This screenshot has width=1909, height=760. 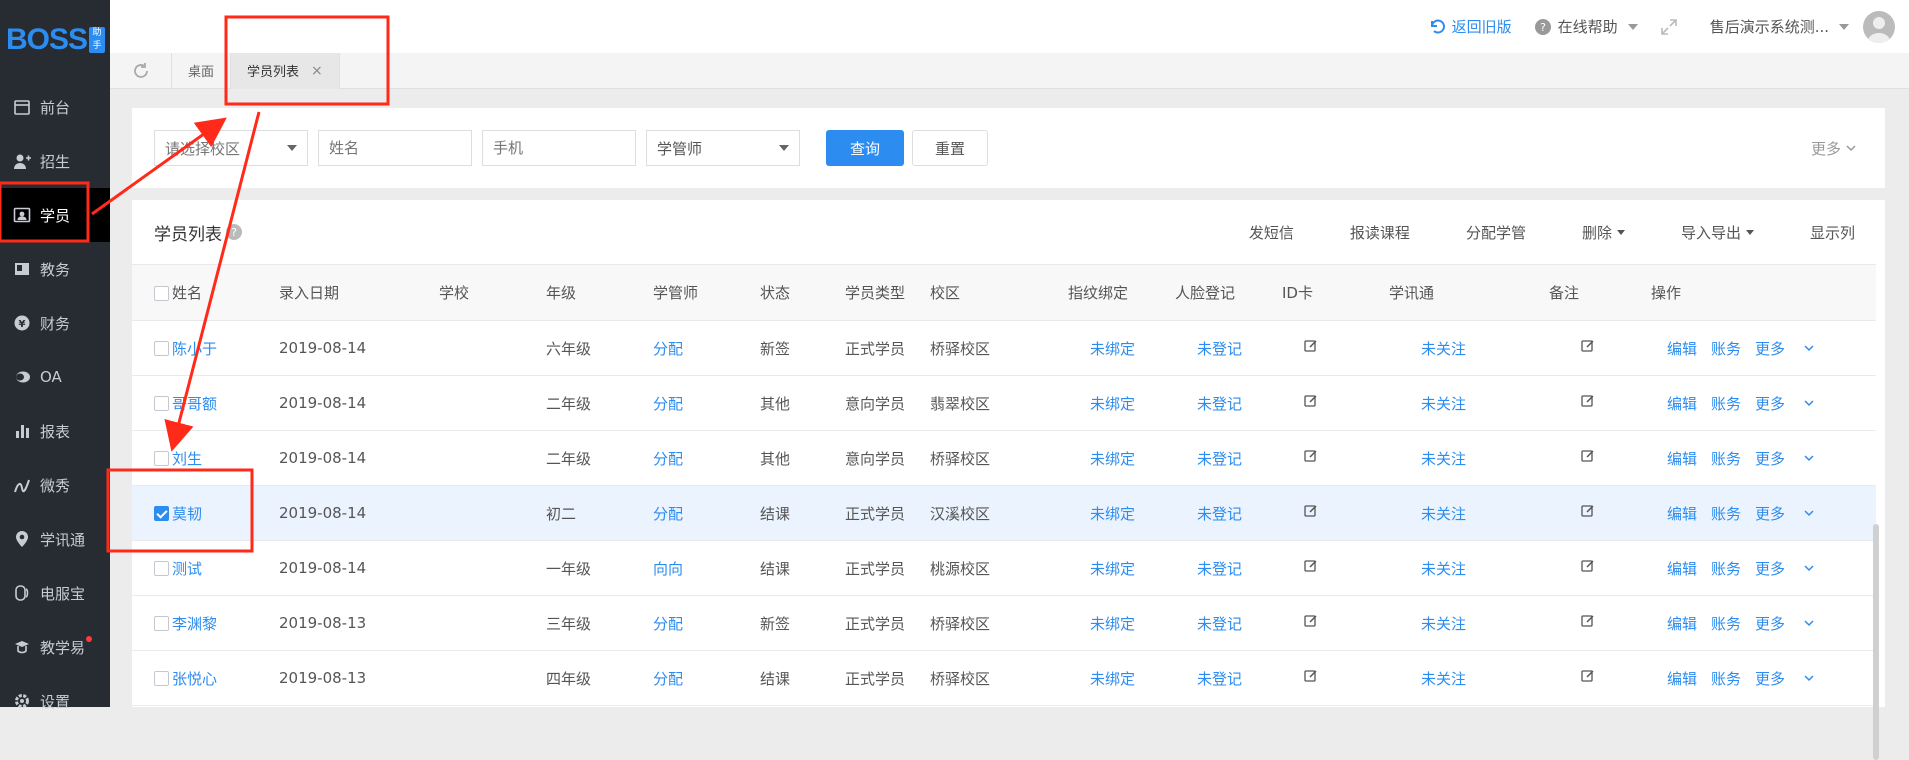 I want to click on fullscreen-button, so click(x=1672, y=27).